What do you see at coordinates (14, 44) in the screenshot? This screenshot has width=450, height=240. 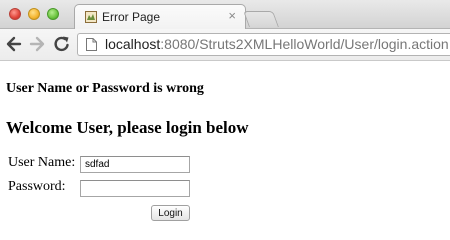 I see `back-arrow-icon` at bounding box center [14, 44].